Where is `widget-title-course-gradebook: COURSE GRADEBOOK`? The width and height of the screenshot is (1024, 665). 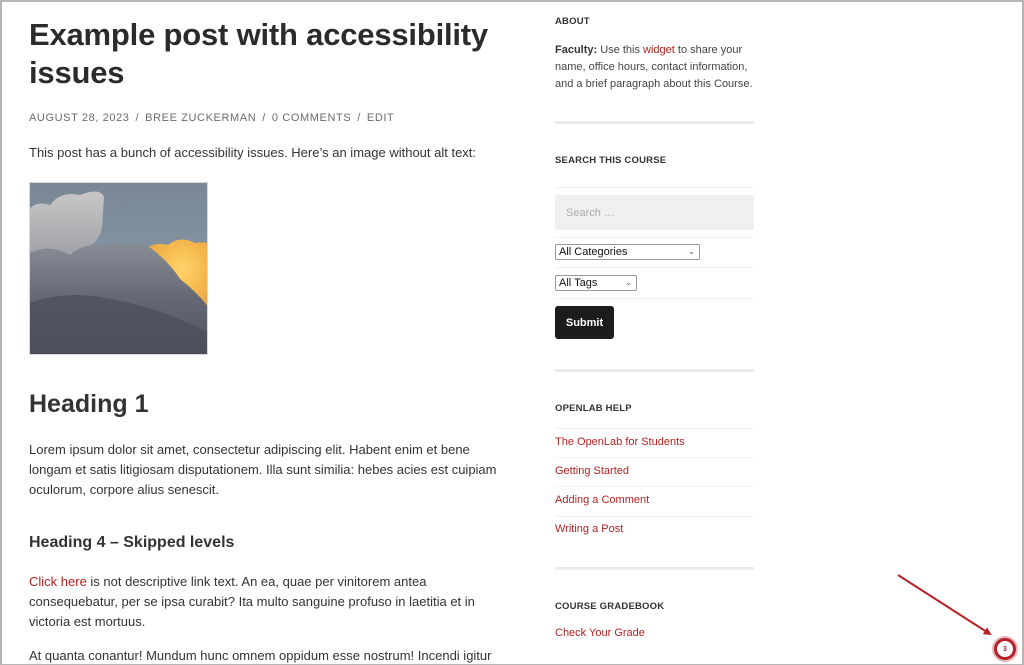 widget-title-course-gradebook: COURSE GRADEBOOK is located at coordinates (610, 606).